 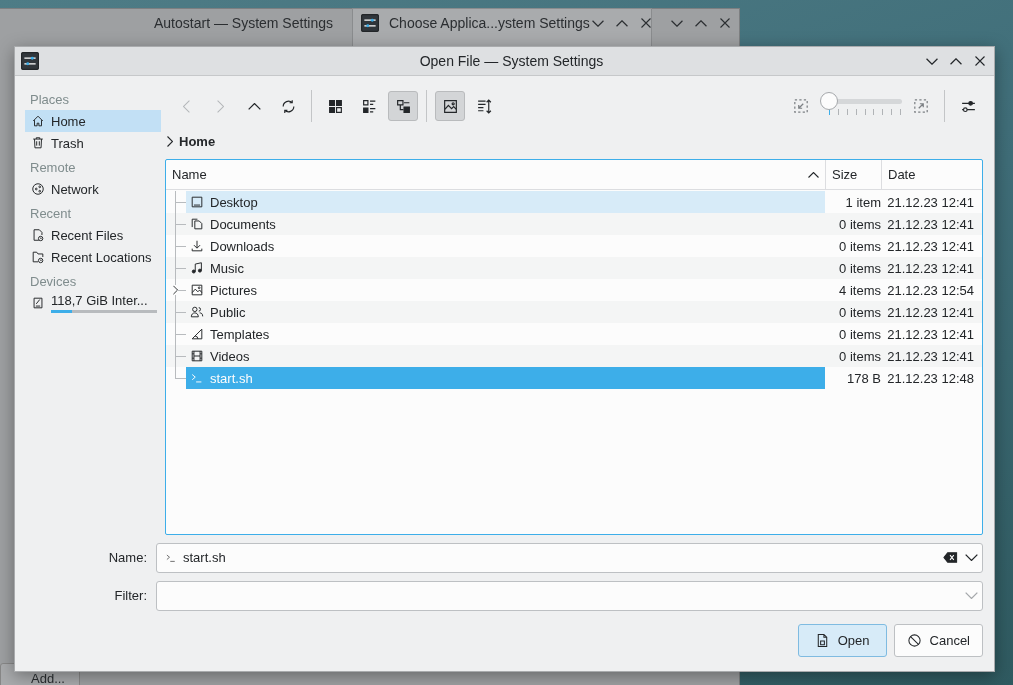 What do you see at coordinates (243, 23) in the screenshot?
I see `window-title: Autostart — System Settings` at bounding box center [243, 23].